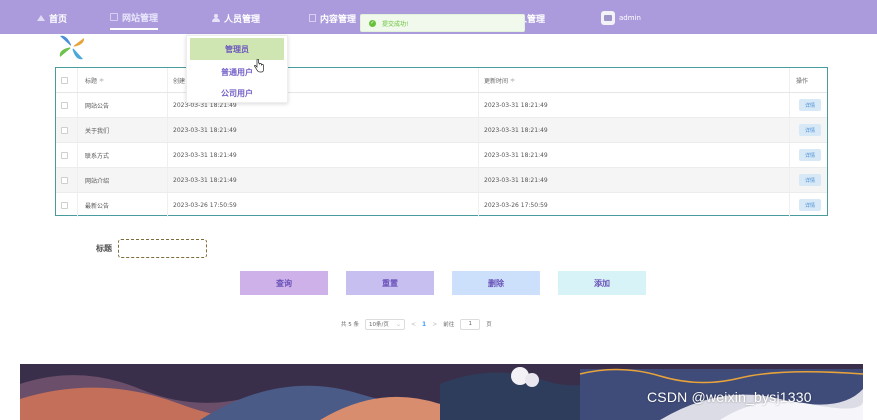 The image size is (877, 420). I want to click on add-button: 添加, so click(602, 283).